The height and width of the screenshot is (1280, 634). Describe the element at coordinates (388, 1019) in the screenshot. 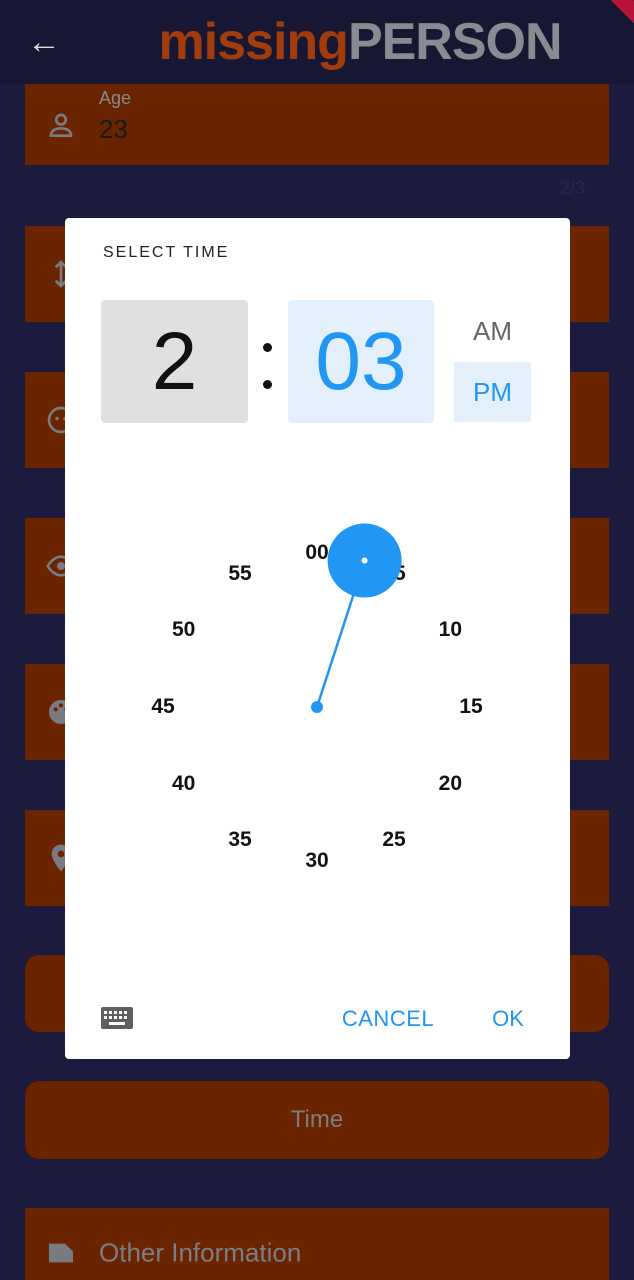

I see `cancel-button: CANCEL` at that location.